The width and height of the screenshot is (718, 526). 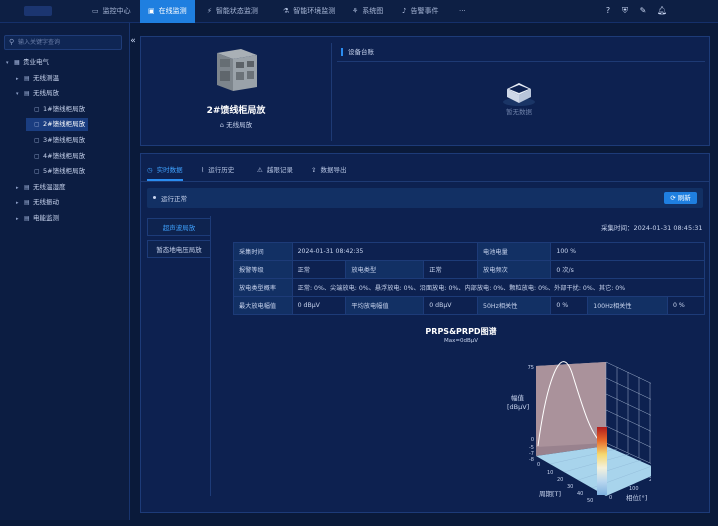 What do you see at coordinates (580, 494) in the screenshot?
I see `x-tick: 40` at bounding box center [580, 494].